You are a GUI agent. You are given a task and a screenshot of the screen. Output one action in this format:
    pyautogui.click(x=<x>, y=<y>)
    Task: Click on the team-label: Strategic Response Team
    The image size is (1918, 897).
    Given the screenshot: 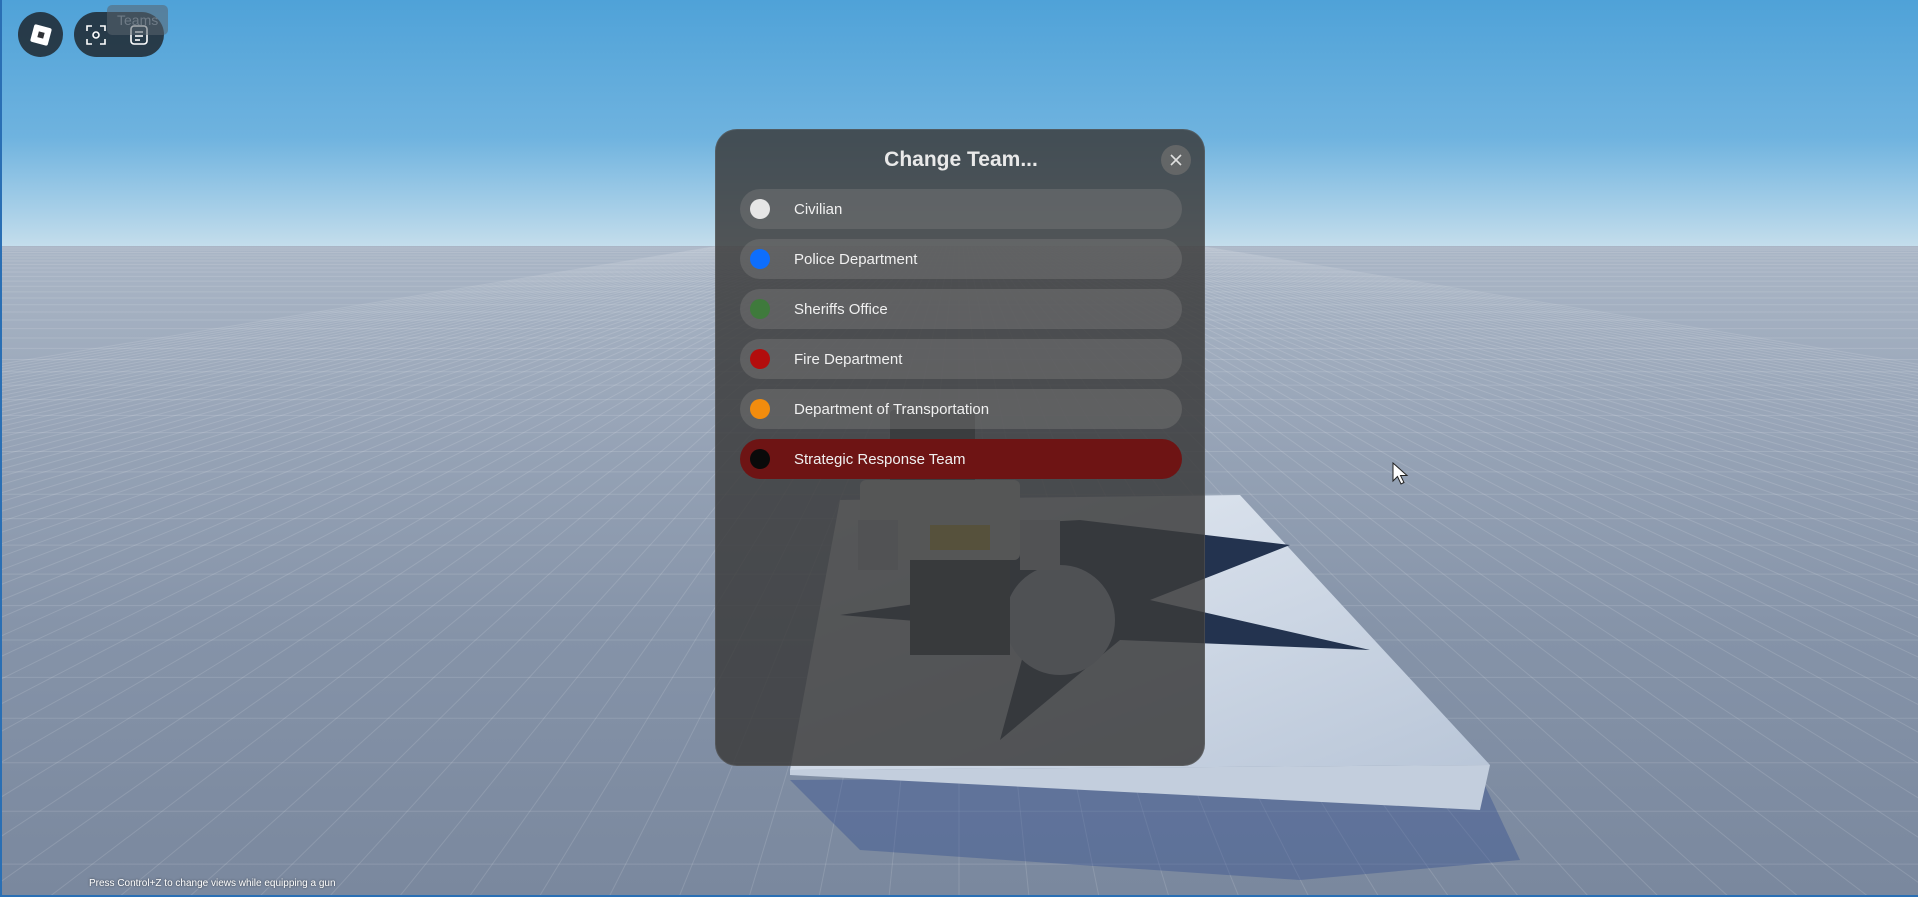 What is the action you would take?
    pyautogui.click(x=880, y=459)
    